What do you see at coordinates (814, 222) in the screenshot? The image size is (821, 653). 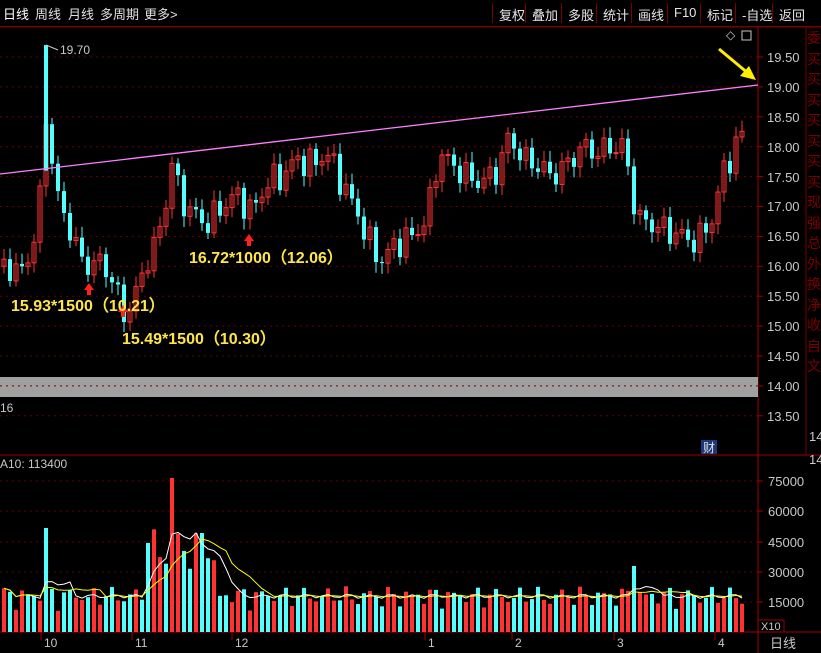 I see `quote-panel-char: 强` at bounding box center [814, 222].